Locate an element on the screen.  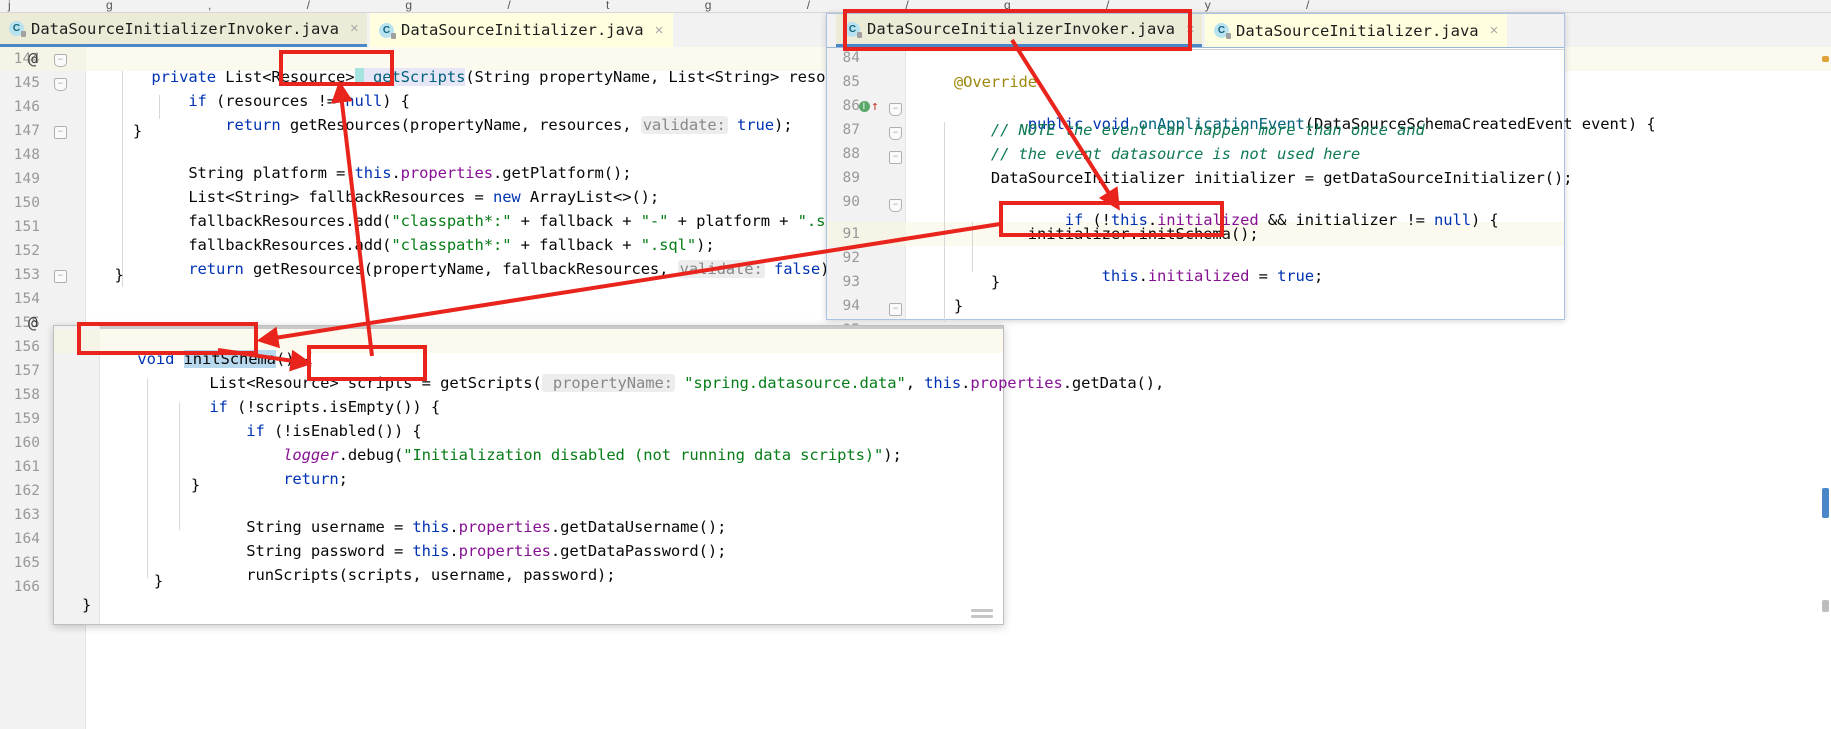
line-number: 87 is located at coordinates (851, 130).